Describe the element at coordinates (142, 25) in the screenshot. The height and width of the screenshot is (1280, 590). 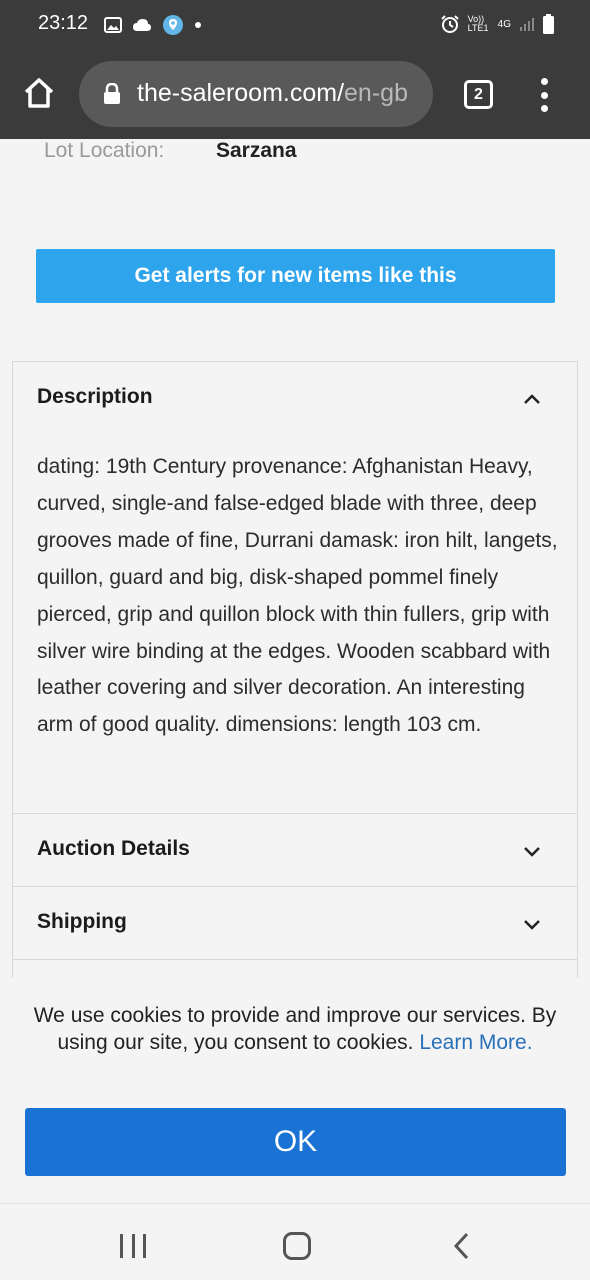
I see `cloud-icon` at that location.